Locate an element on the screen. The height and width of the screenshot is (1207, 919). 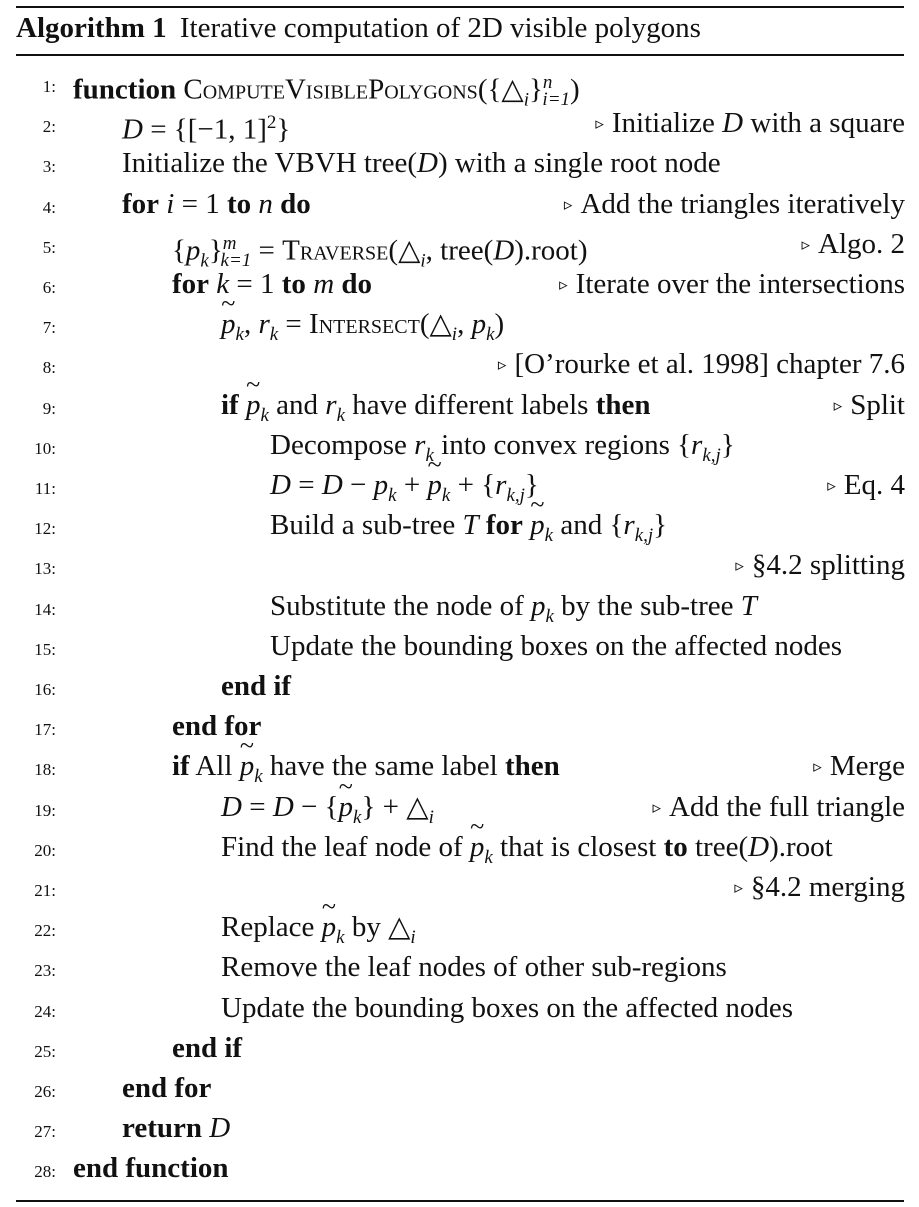
algorithm-line: 13: ▹ §4.2 splitting is located at coordinates (459, 565).